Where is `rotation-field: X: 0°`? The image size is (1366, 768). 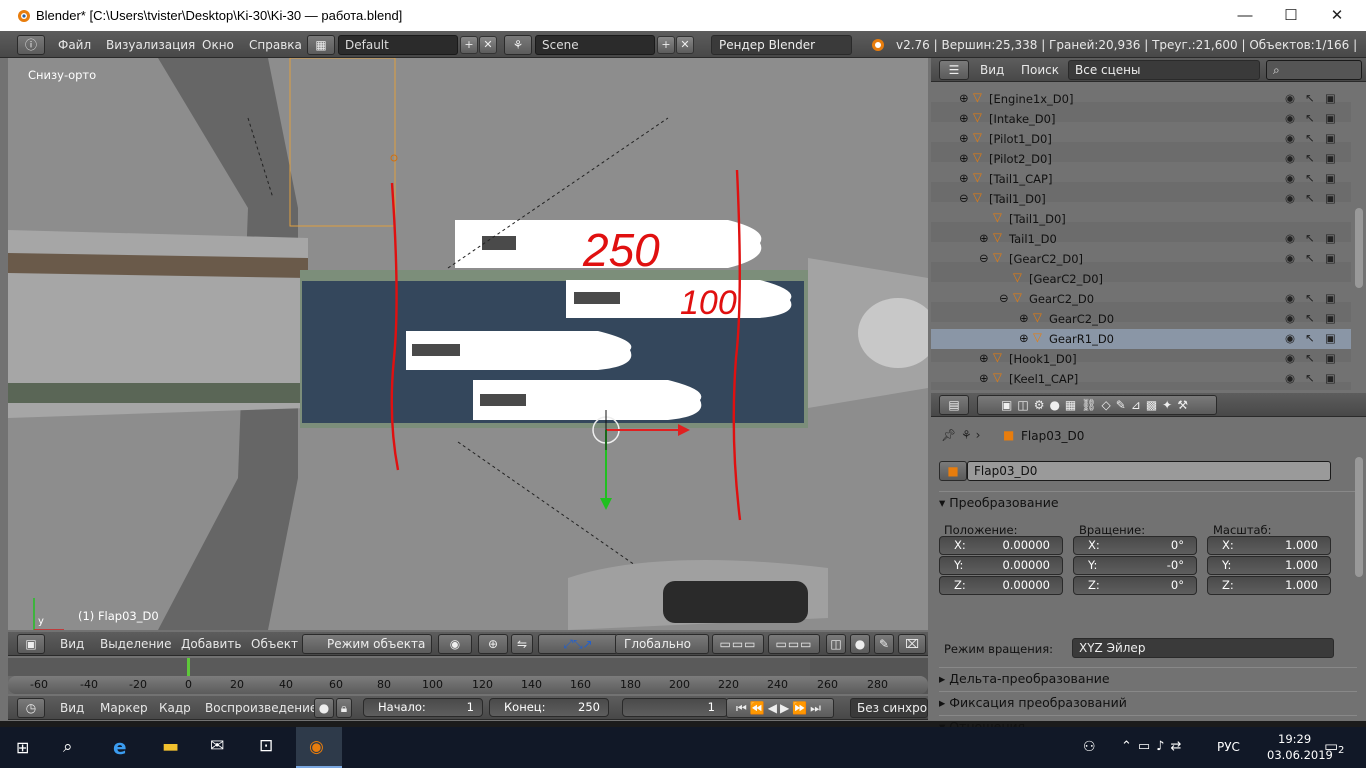 rotation-field: X: 0° is located at coordinates (1135, 545).